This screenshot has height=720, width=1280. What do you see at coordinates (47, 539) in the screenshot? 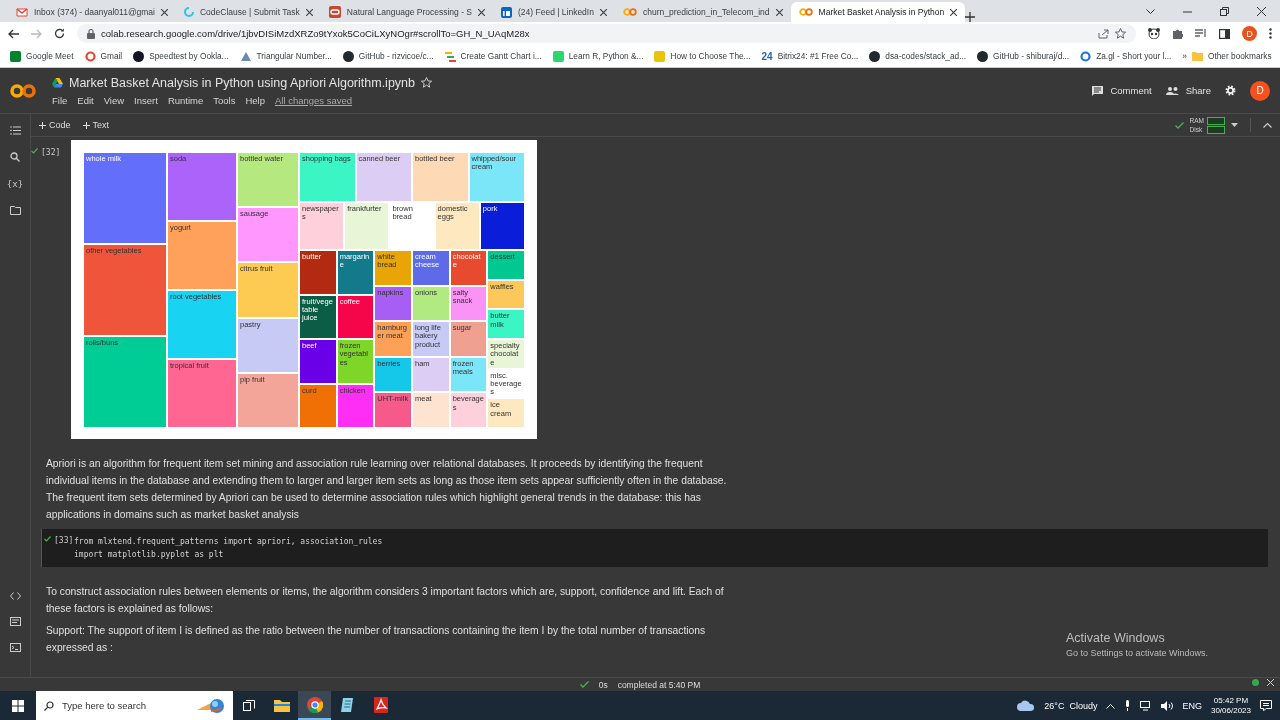
I see `check-icon` at bounding box center [47, 539].